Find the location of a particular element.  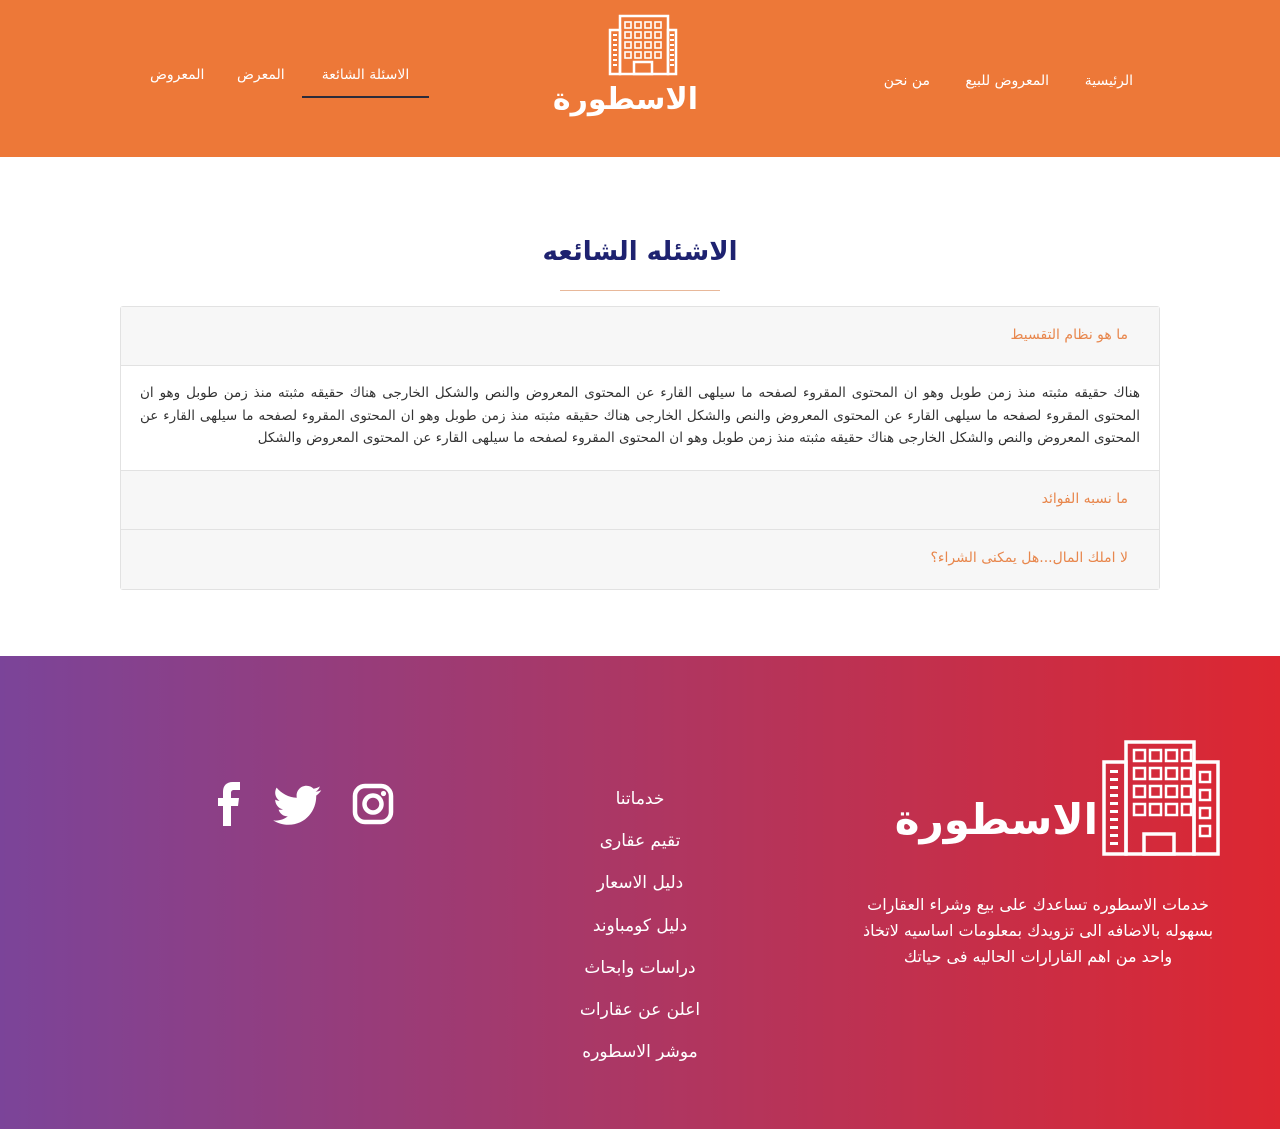

logo-text: الاسطورة is located at coordinates (625, 99).